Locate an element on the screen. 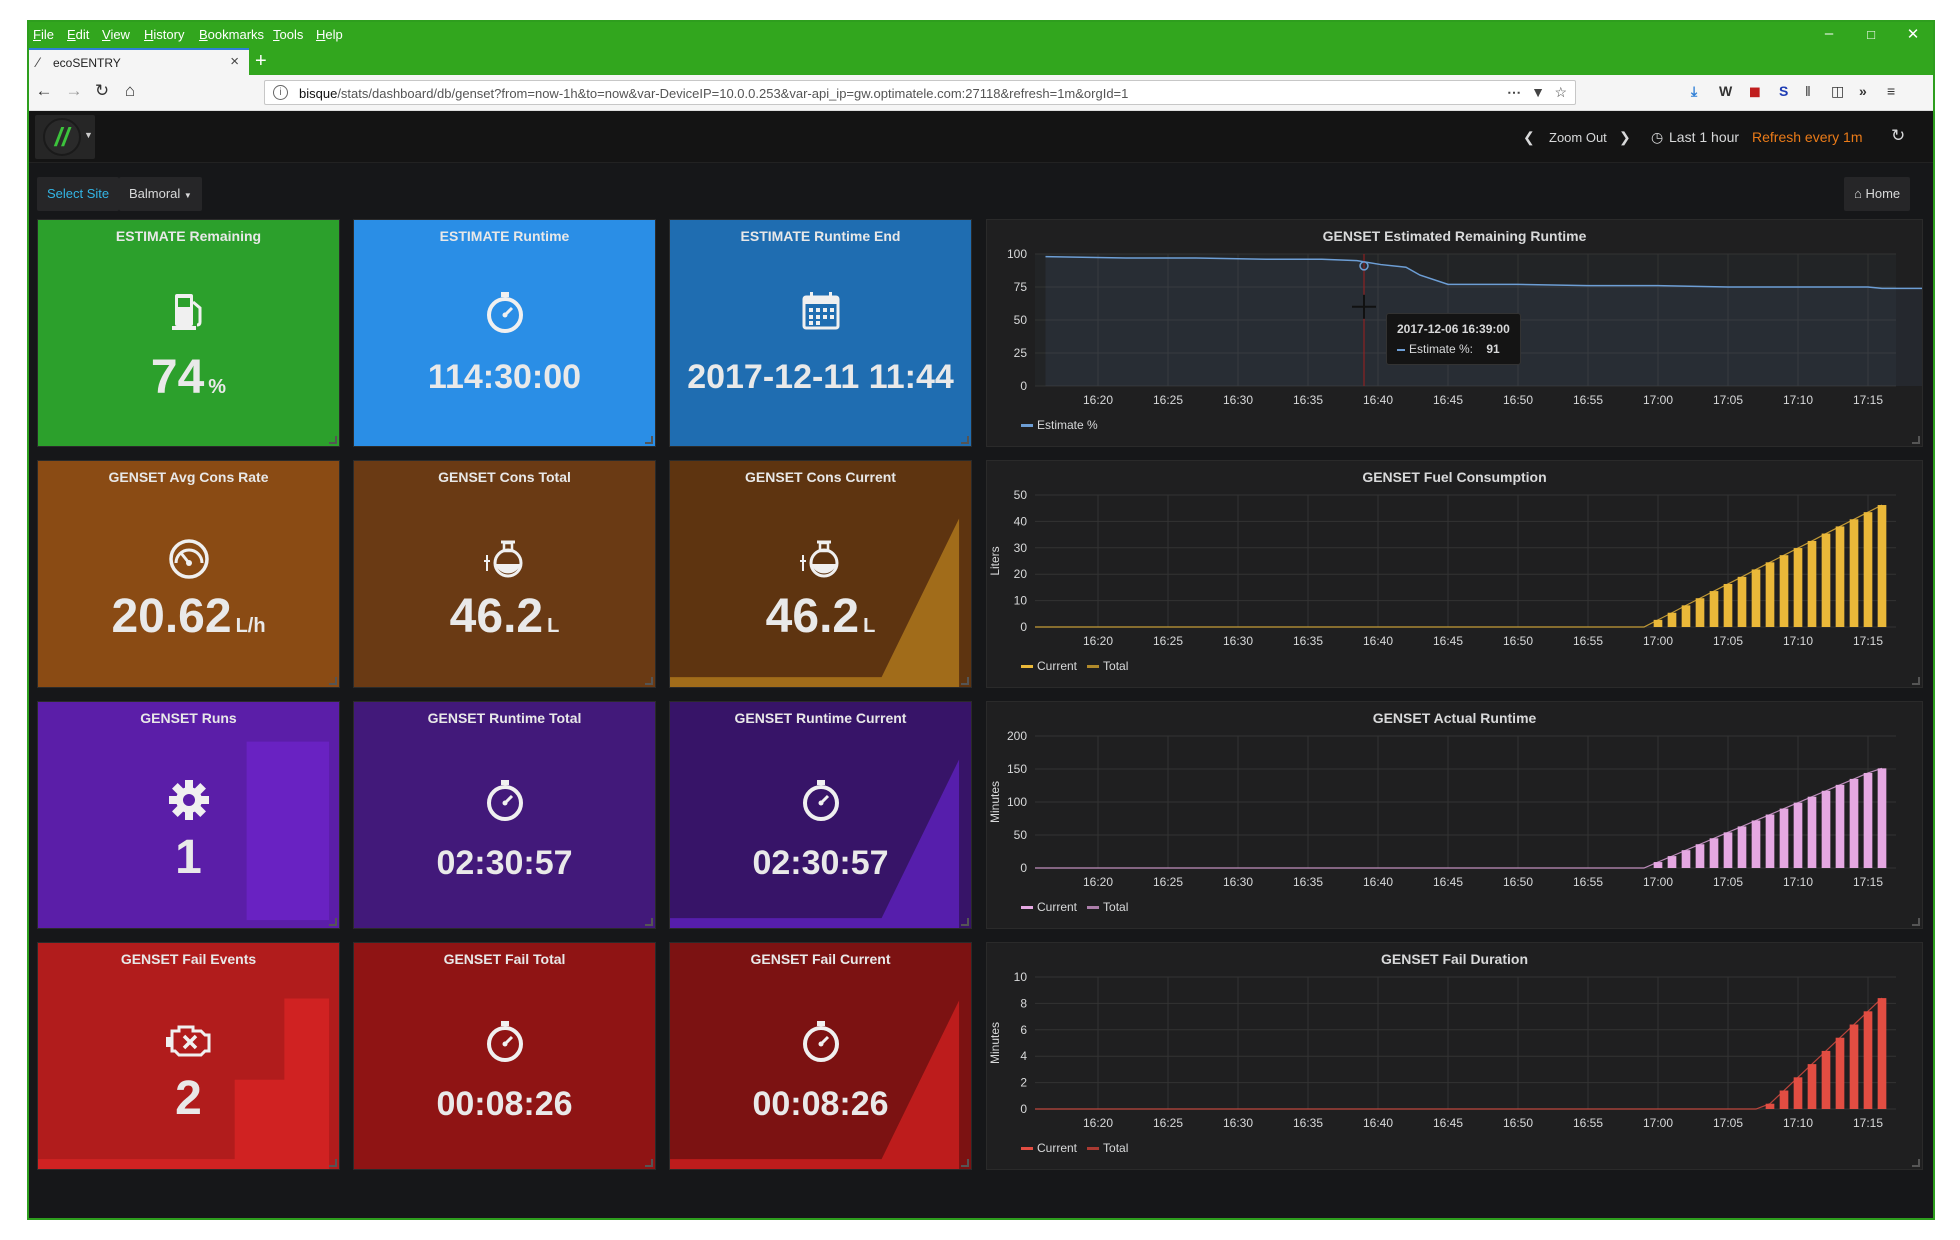 This screenshot has width=1960, height=1240. zoom-out-button: Zoom Out is located at coordinates (1578, 137).